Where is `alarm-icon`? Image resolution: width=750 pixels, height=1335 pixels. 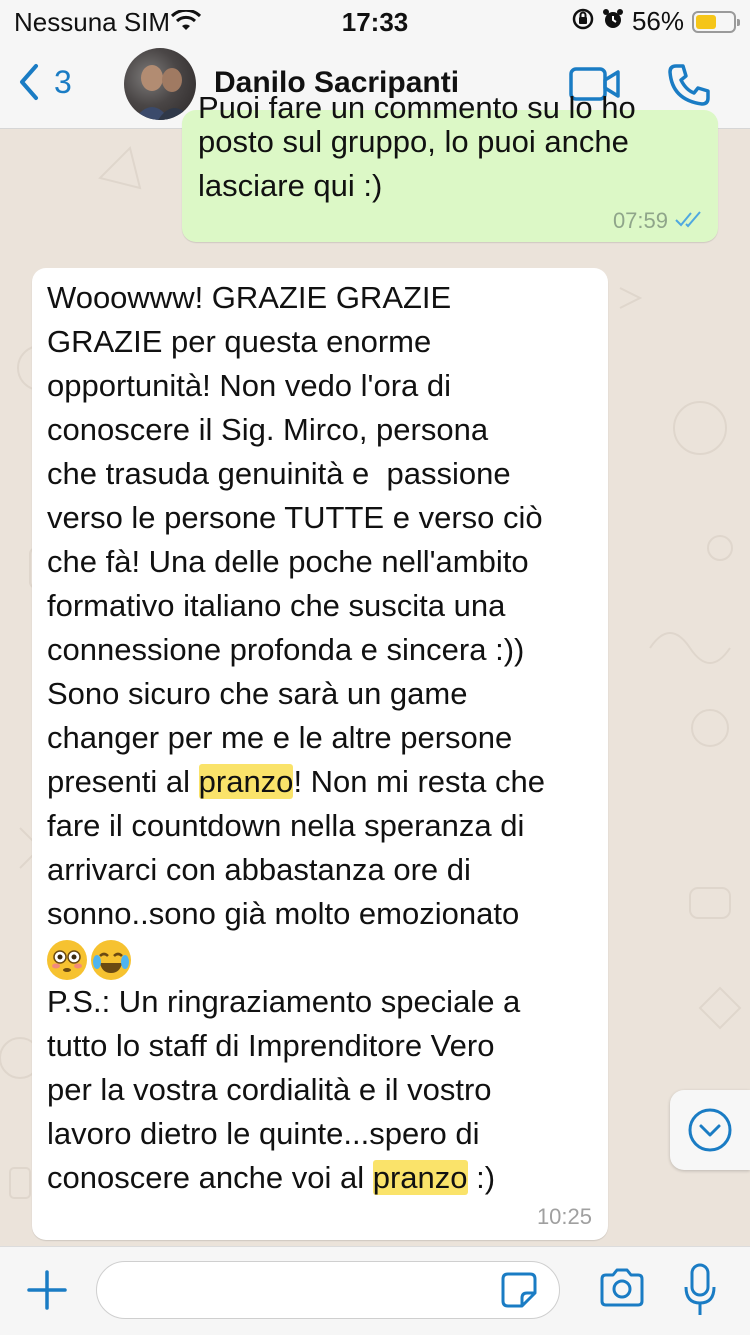
alarm-icon is located at coordinates (613, 21).